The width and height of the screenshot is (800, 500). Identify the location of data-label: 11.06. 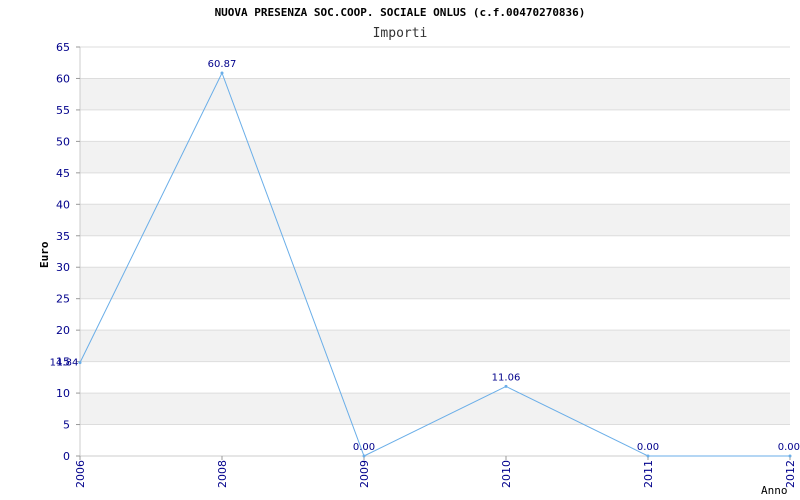
(506, 377).